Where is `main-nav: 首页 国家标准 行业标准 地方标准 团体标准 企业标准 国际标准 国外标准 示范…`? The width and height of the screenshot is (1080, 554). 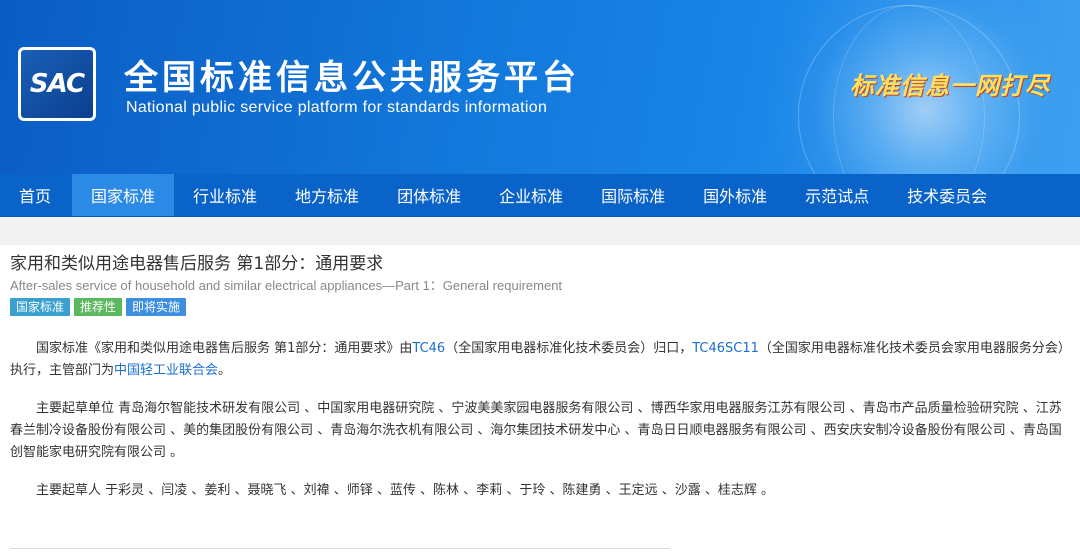 main-nav: 首页 国家标准 行业标准 地方标准 团体标准 企业标准 国际标准 国外标准 示范… is located at coordinates (540, 195).